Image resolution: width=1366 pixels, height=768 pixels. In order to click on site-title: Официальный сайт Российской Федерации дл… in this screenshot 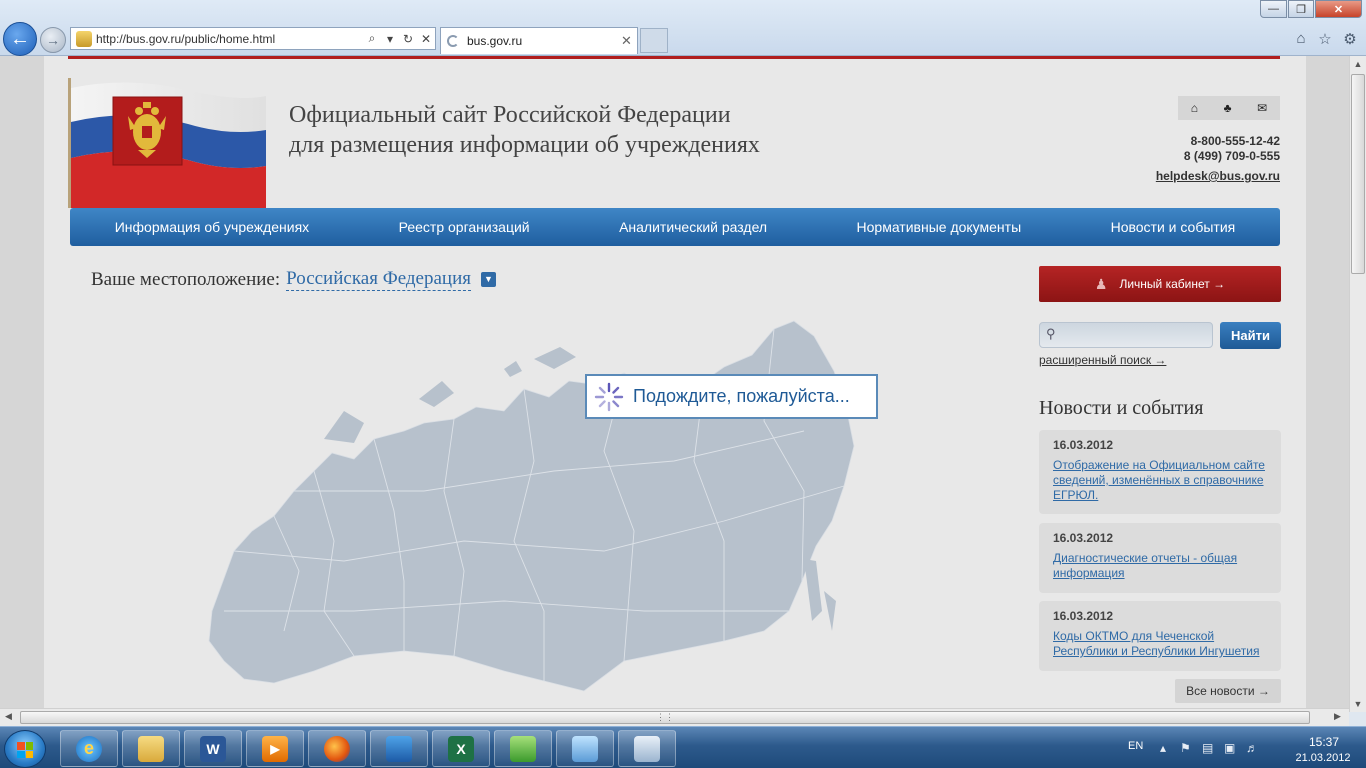, I will do `click(524, 130)`.